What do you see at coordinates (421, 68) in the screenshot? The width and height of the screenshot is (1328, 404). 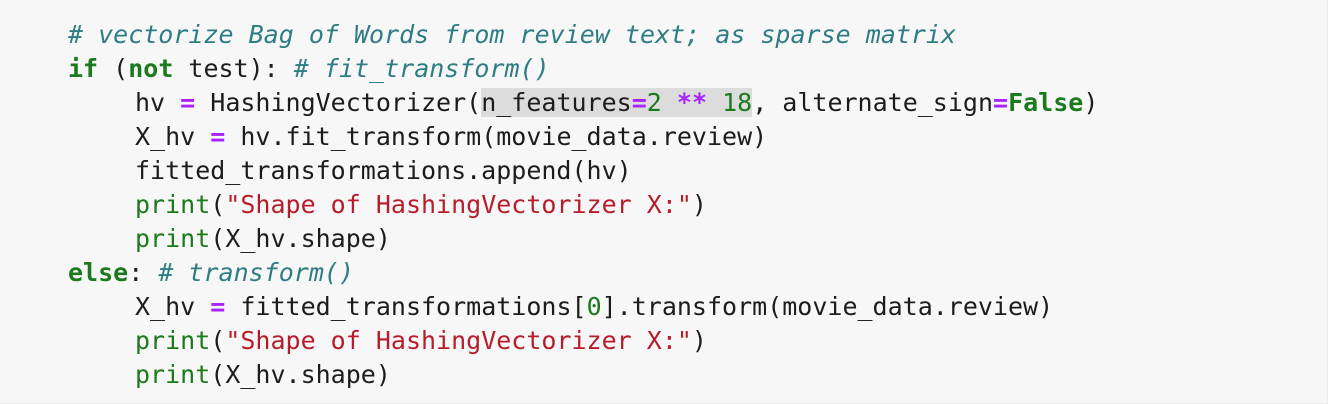 I see `code-token: # fit_transform()` at bounding box center [421, 68].